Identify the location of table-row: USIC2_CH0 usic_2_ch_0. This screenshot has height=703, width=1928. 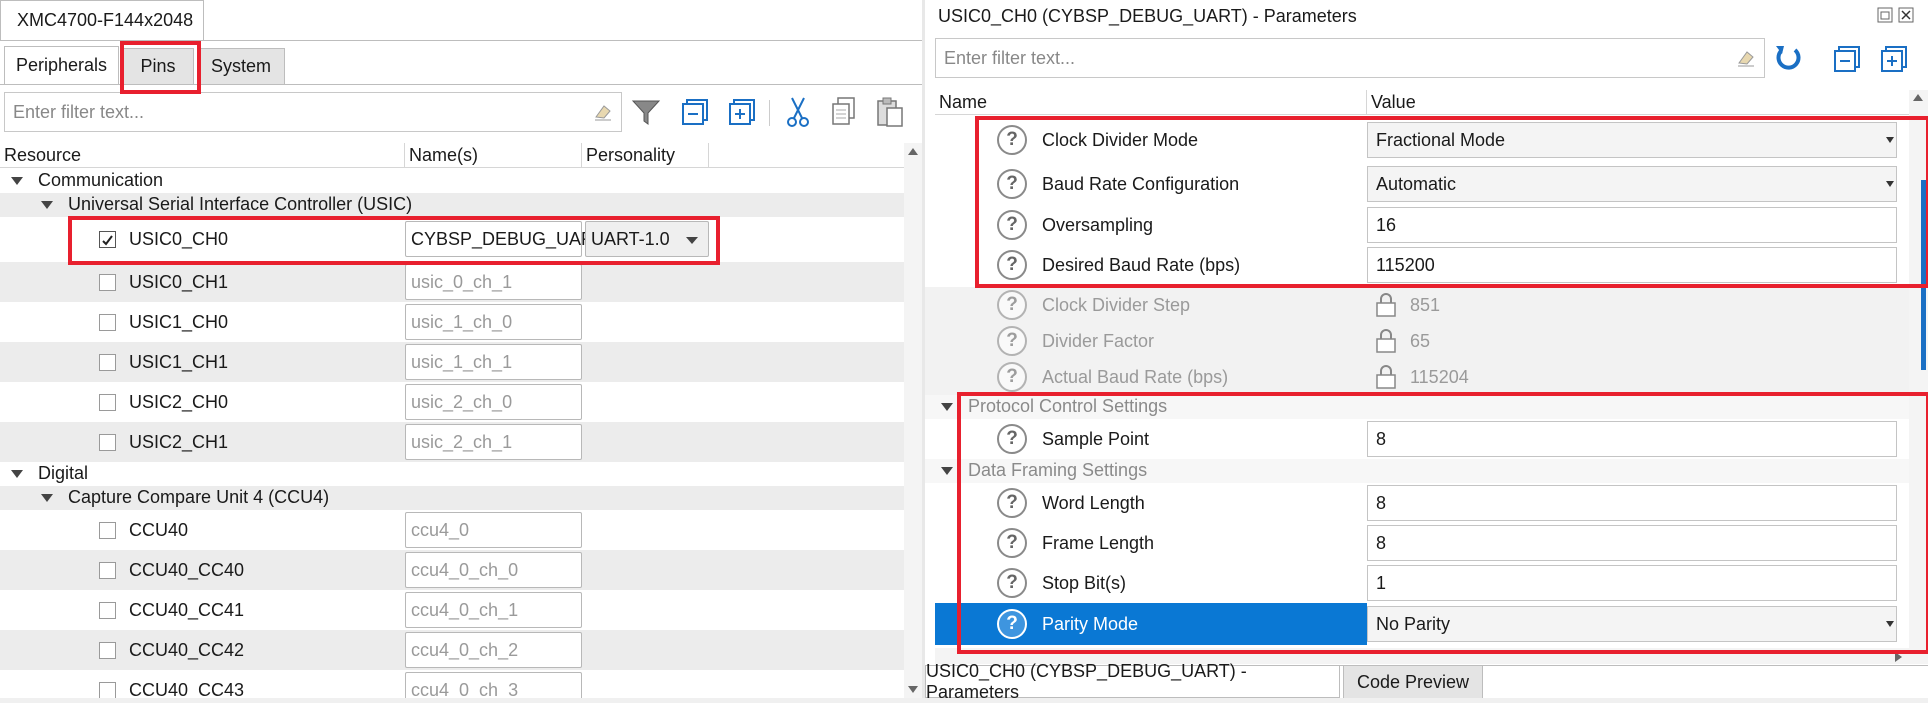
(452, 402).